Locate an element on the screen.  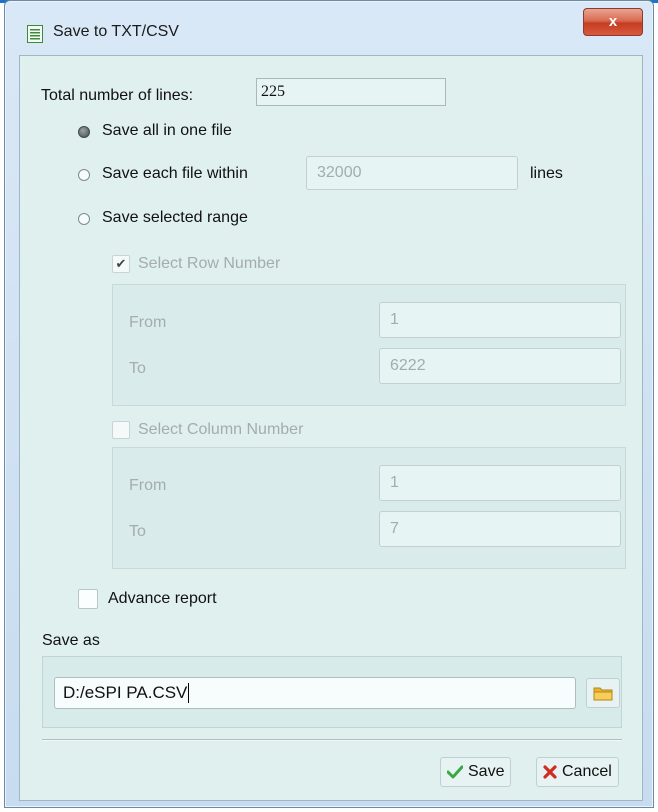
total-lines-label: Total number of lines: is located at coordinates (117, 95).